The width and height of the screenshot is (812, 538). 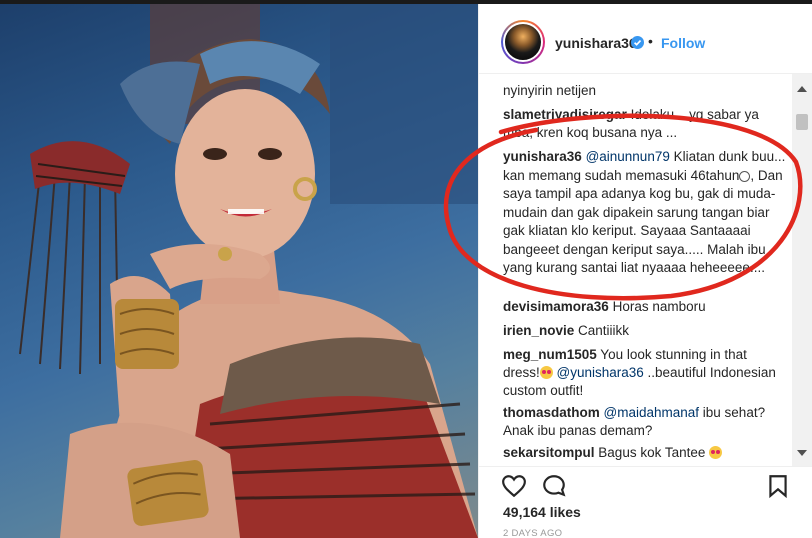 What do you see at coordinates (554, 486) in the screenshot?
I see `comment-icon` at bounding box center [554, 486].